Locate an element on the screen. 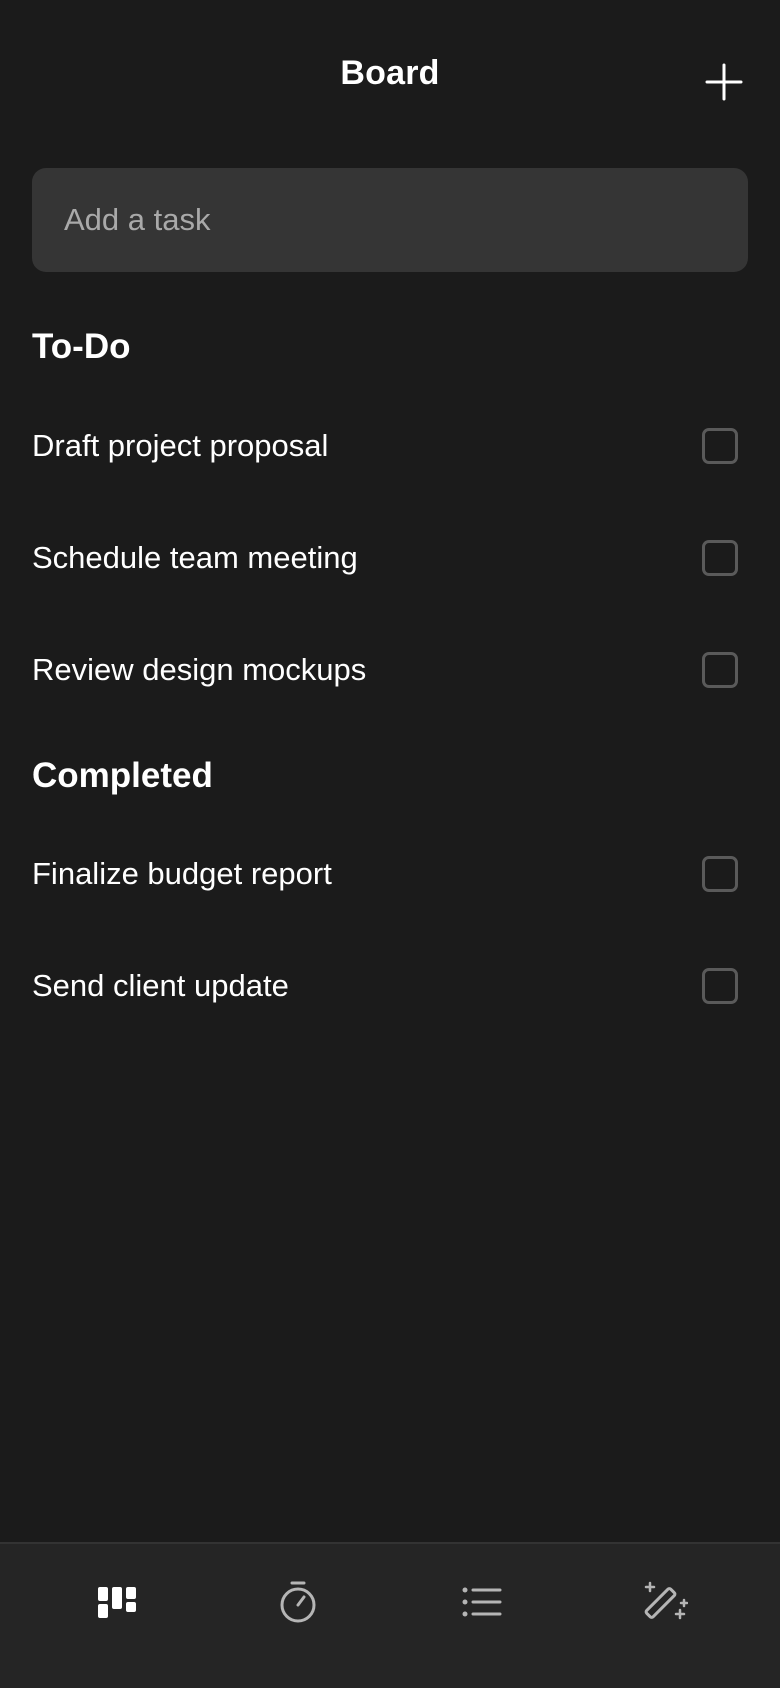  add-task-field is located at coordinates (390, 220).